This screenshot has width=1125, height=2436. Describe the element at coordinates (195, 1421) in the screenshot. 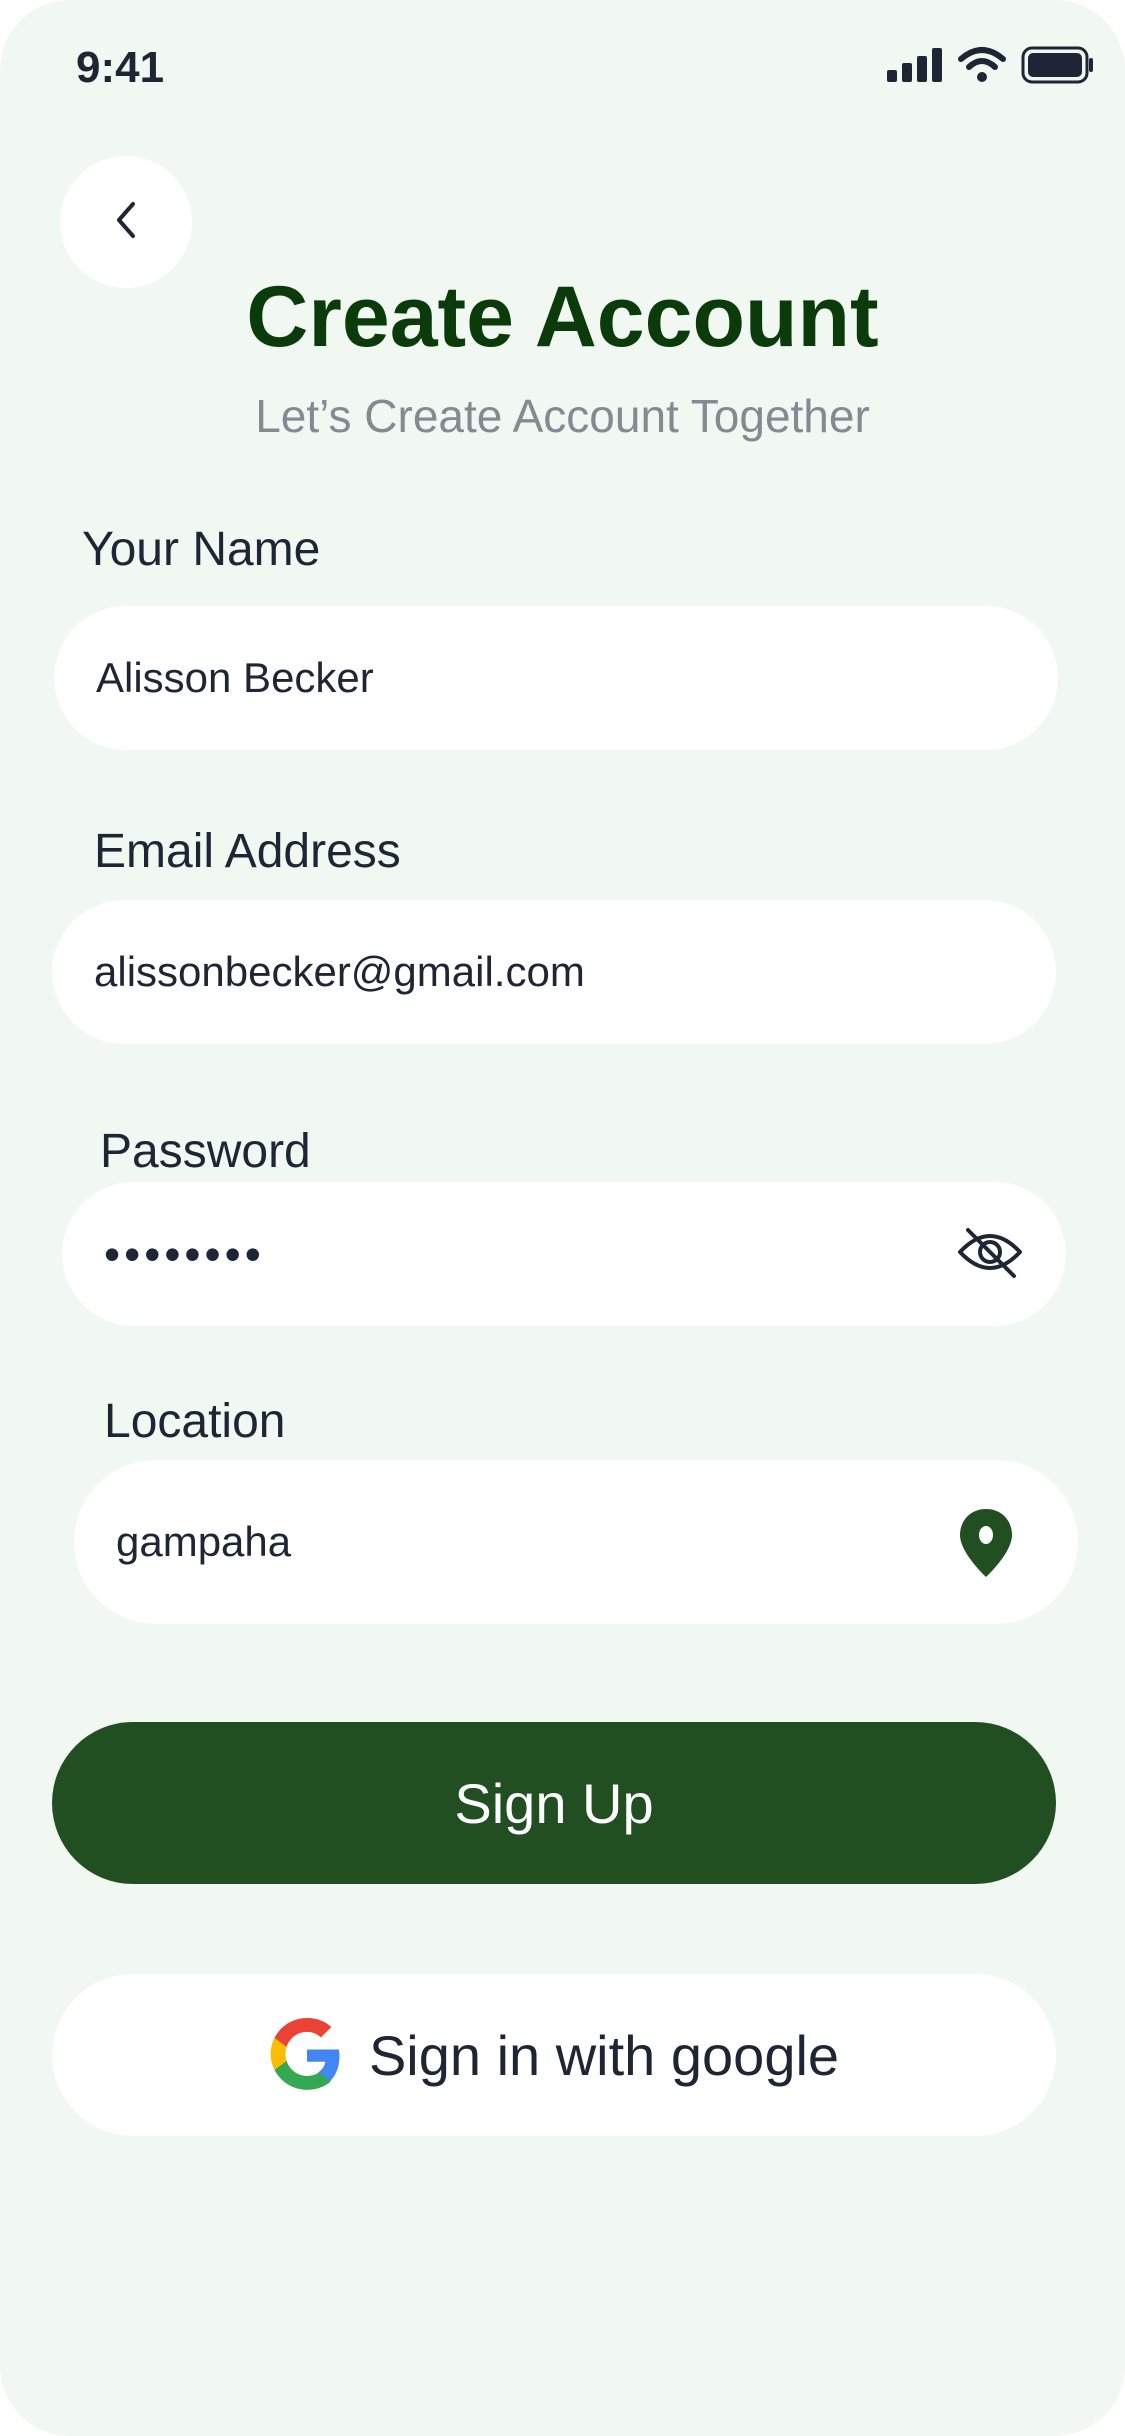

I see `location-label: Location` at that location.